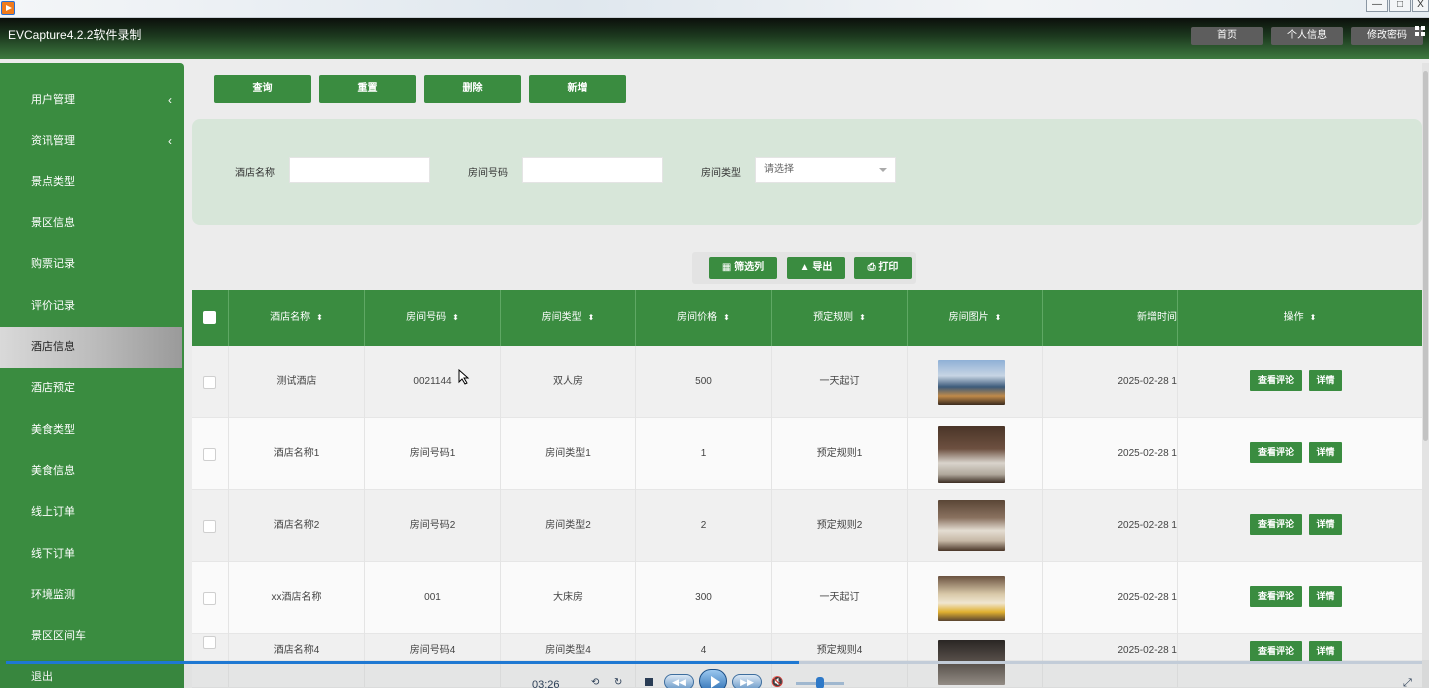 The image size is (1429, 688). Describe the element at coordinates (820, 682) in the screenshot. I see `volume-knob` at that location.